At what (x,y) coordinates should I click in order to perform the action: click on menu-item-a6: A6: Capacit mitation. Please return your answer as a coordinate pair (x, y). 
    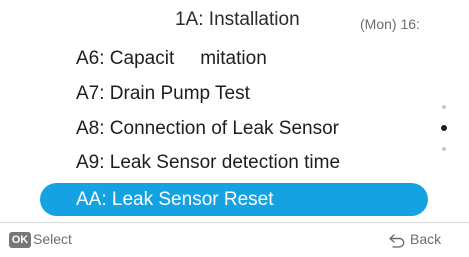
    Looking at the image, I should click on (234, 58).